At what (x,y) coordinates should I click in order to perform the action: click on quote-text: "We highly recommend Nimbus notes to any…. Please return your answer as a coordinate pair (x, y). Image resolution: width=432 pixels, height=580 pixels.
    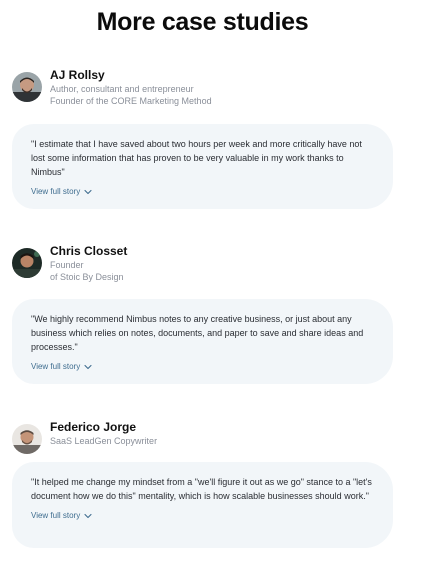
    Looking at the image, I should click on (197, 333).